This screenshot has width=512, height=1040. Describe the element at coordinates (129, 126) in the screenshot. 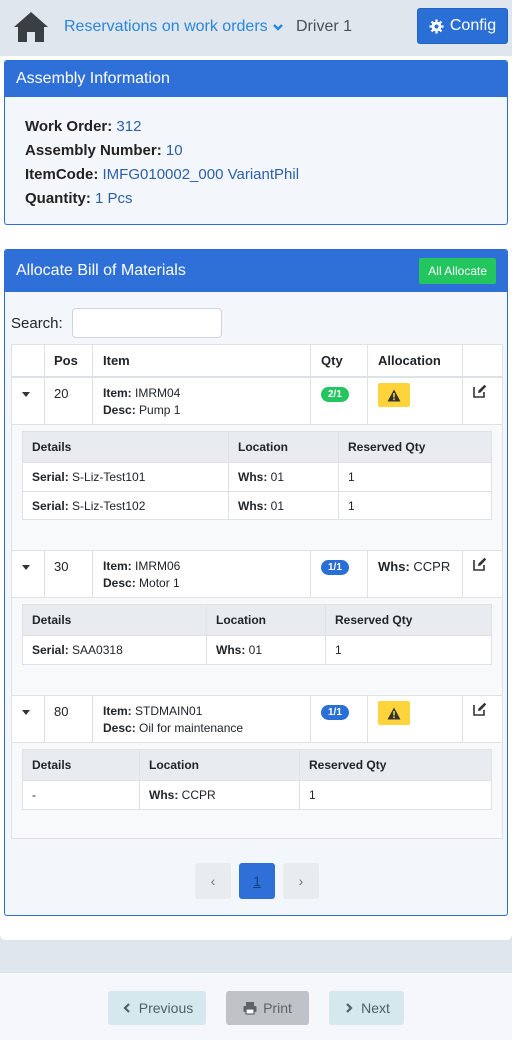

I see `field-value: 312` at that location.